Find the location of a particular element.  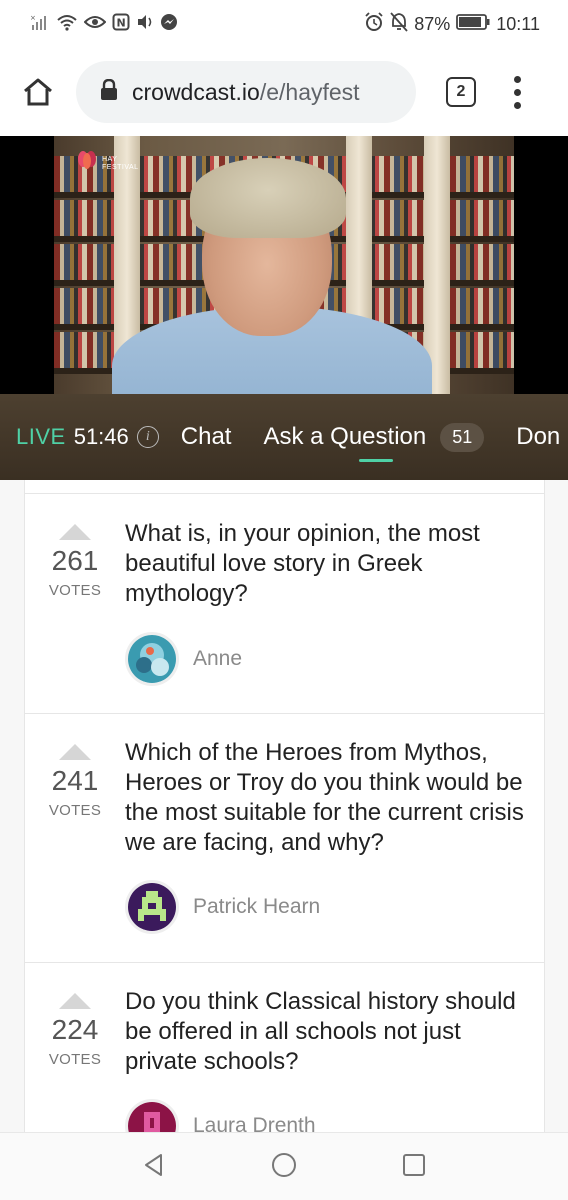

elapsed-time: 51:46 is located at coordinates (101, 436).